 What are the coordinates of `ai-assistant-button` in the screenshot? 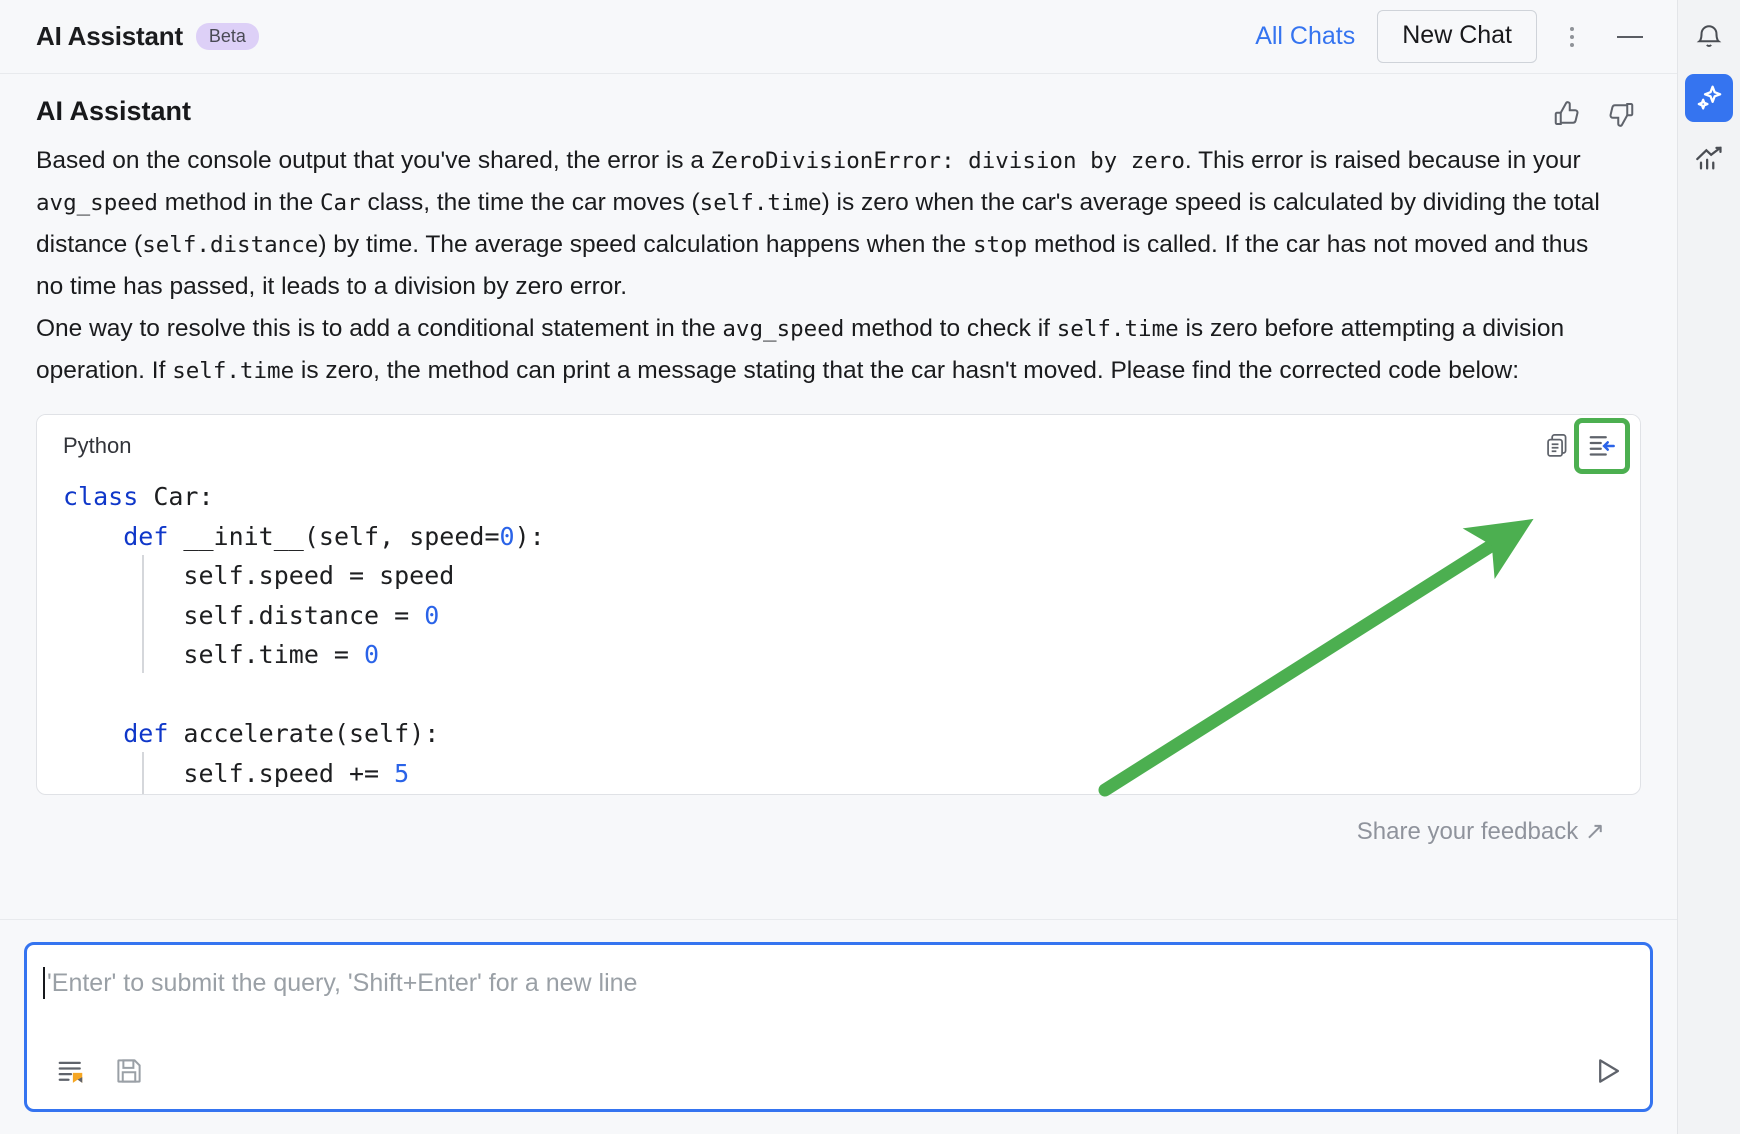 It's located at (1709, 98).